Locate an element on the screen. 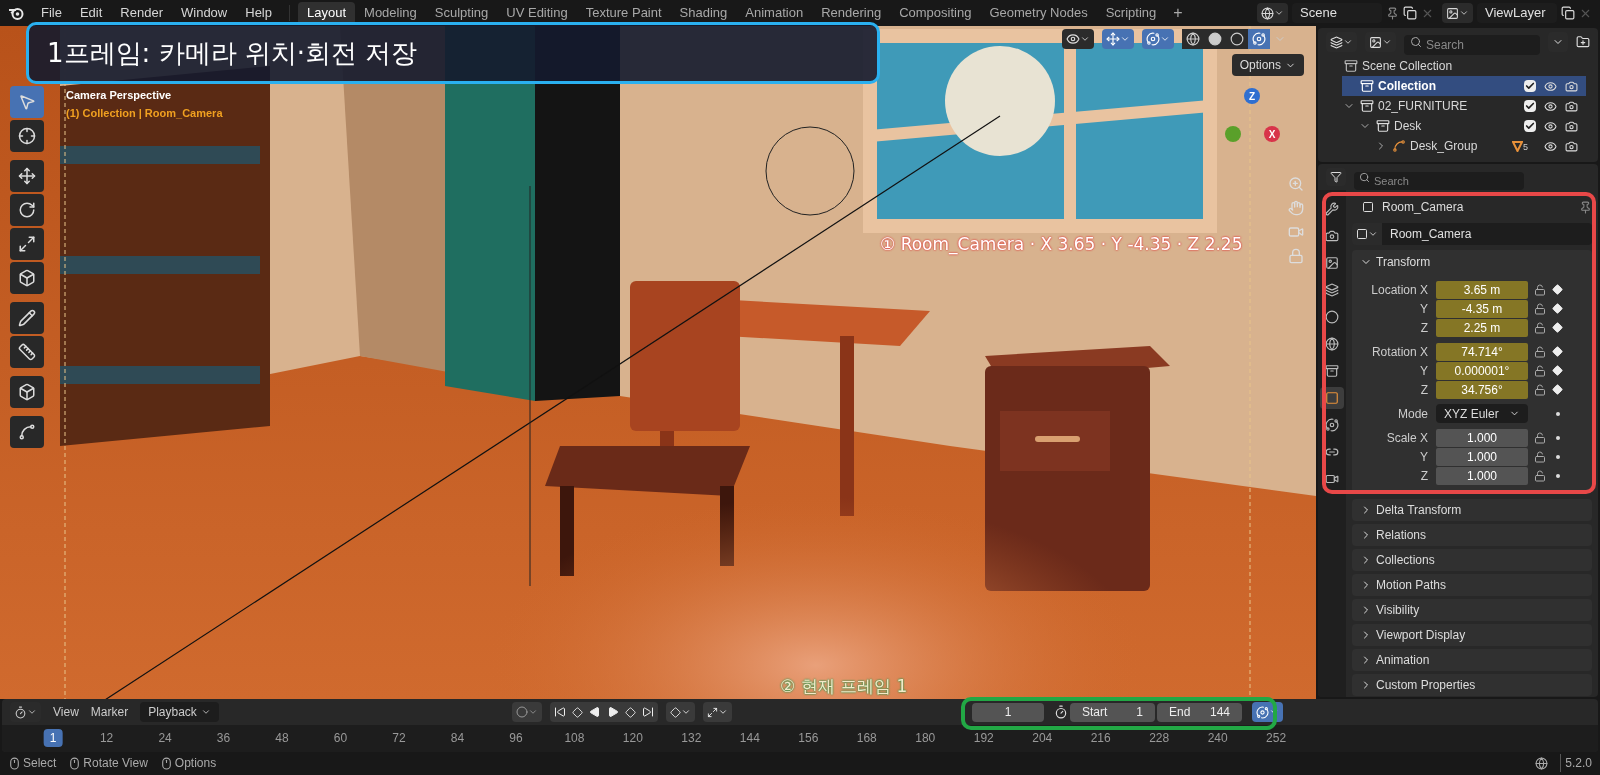 This screenshot has width=1600, height=775. number-field: 3.65 m is located at coordinates (1482, 289).